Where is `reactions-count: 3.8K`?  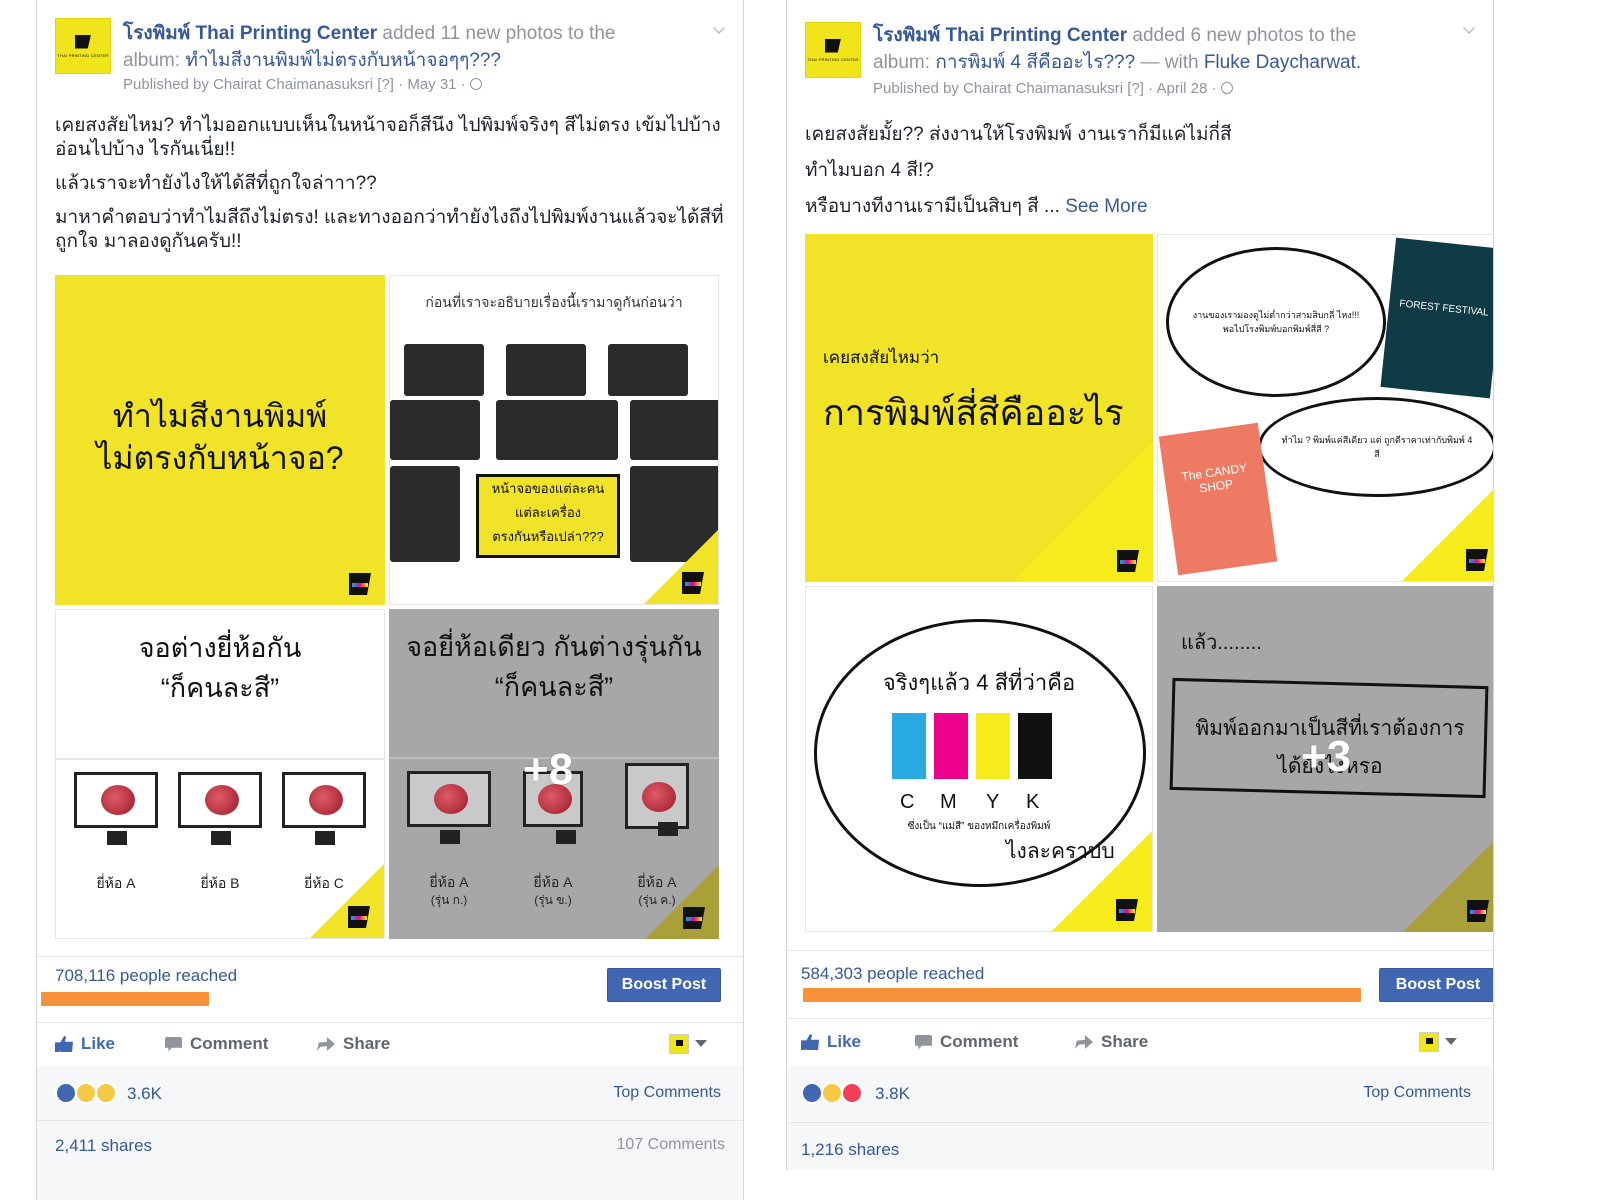 reactions-count: 3.8K is located at coordinates (892, 1094).